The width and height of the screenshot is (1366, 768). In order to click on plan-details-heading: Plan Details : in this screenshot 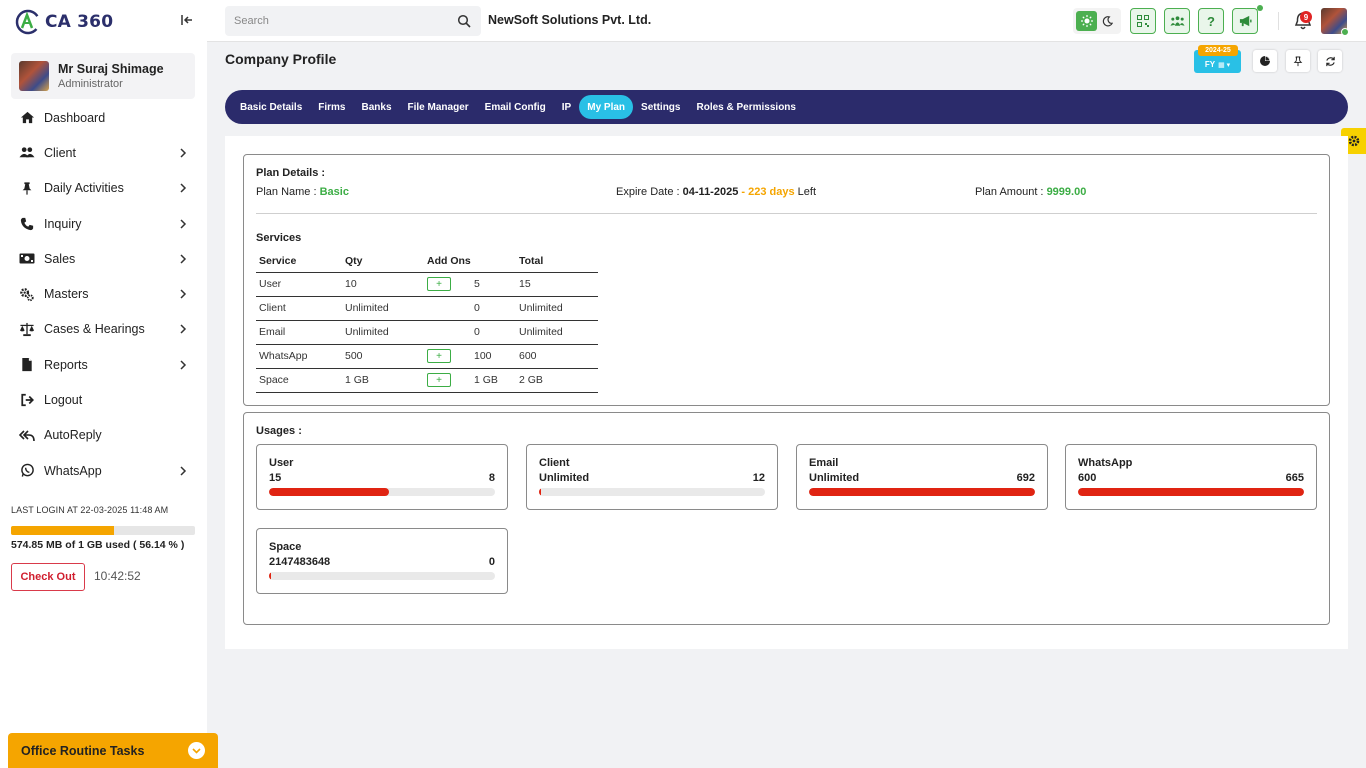, I will do `click(291, 173)`.